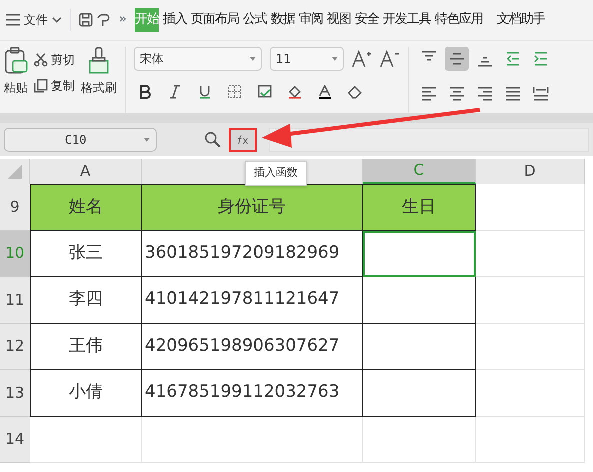  What do you see at coordinates (252, 207) in the screenshot?
I see `table-cell: 身份证号` at bounding box center [252, 207].